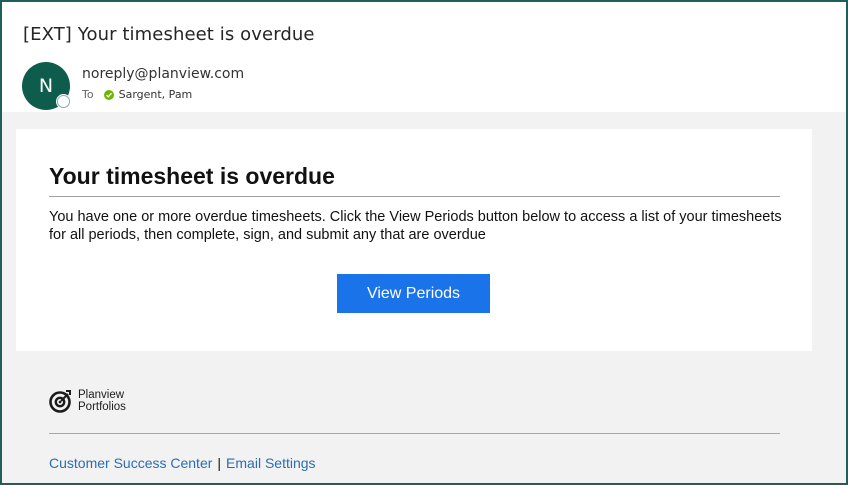 The height and width of the screenshot is (485, 848). What do you see at coordinates (60, 401) in the screenshot?
I see `planview-target-icon` at bounding box center [60, 401].